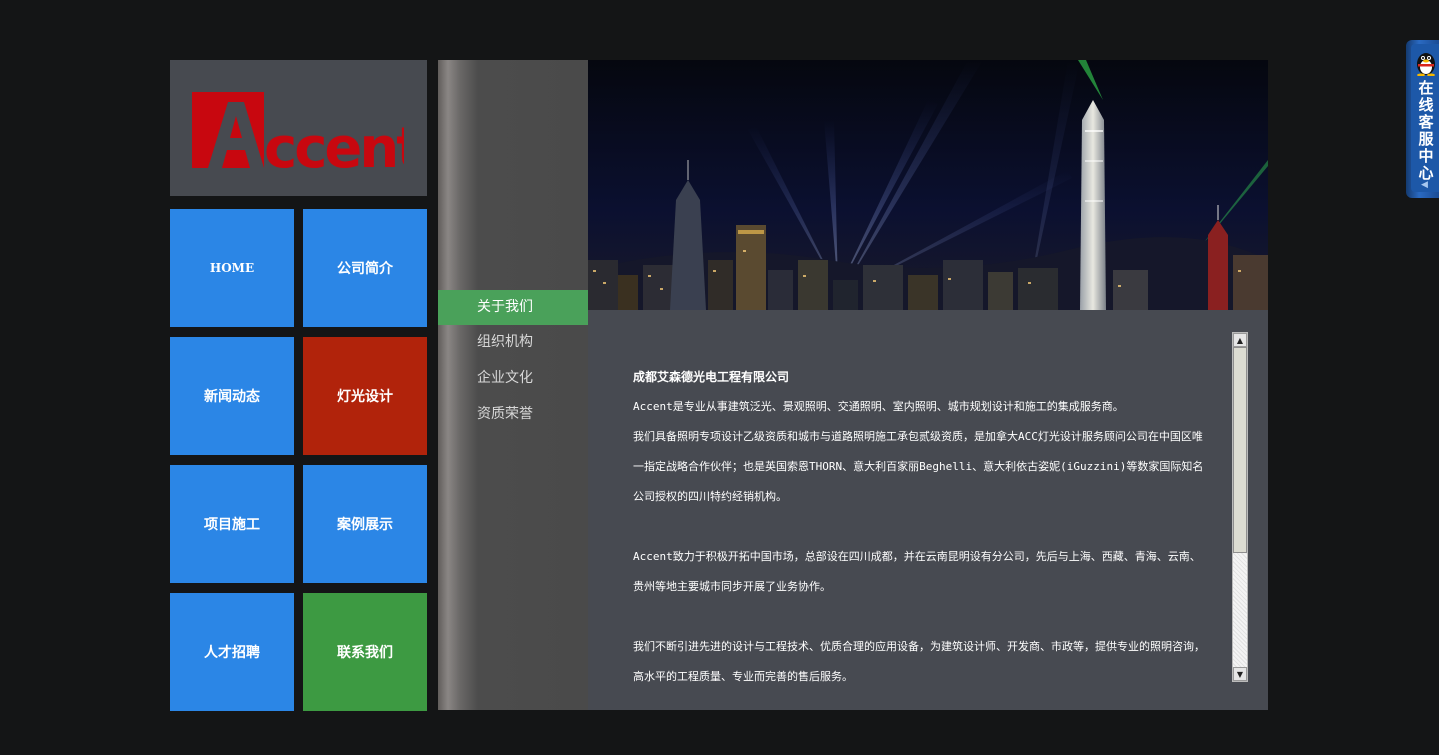  I want to click on sub-navigation: 关于我们 组织机构 企业文化 资质荣誉, so click(513, 385).